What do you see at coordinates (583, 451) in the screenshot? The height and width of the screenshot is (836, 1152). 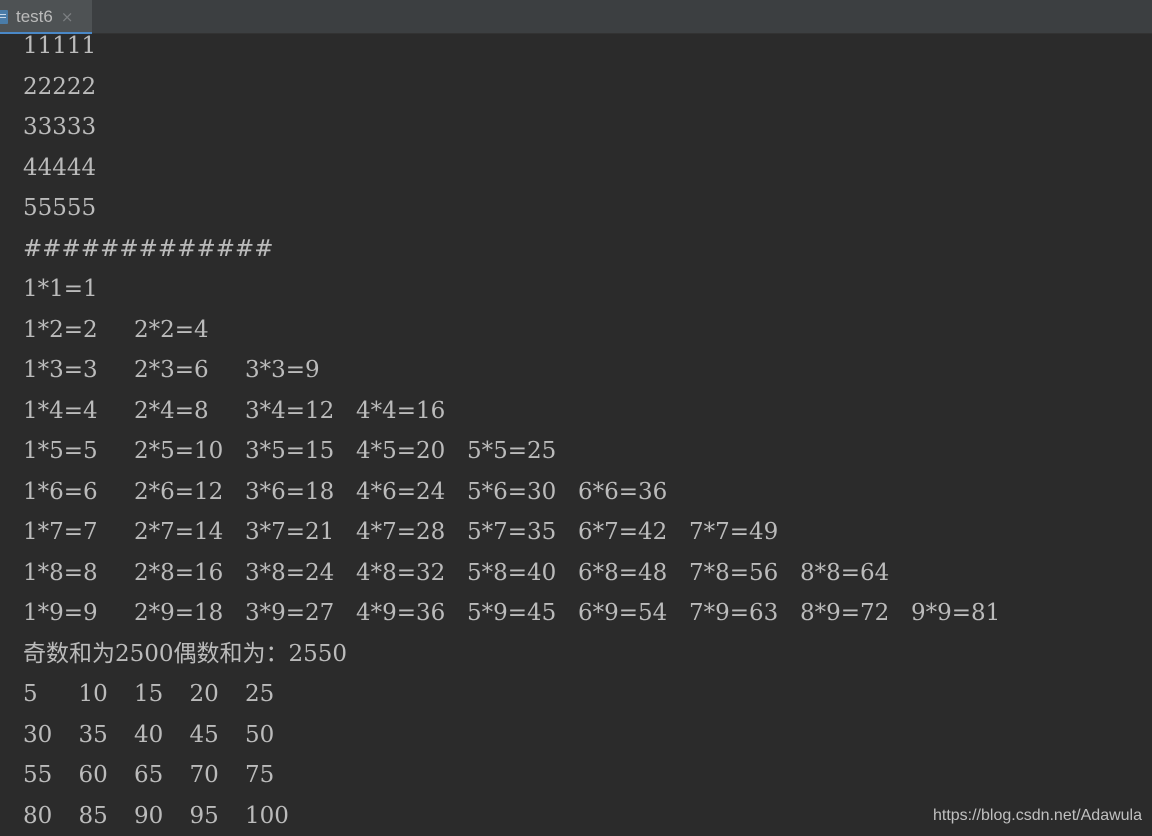 I see `console-line: 1*5=5 2*5=10 3*5=15 4*5=20 5*5=25` at bounding box center [583, 451].